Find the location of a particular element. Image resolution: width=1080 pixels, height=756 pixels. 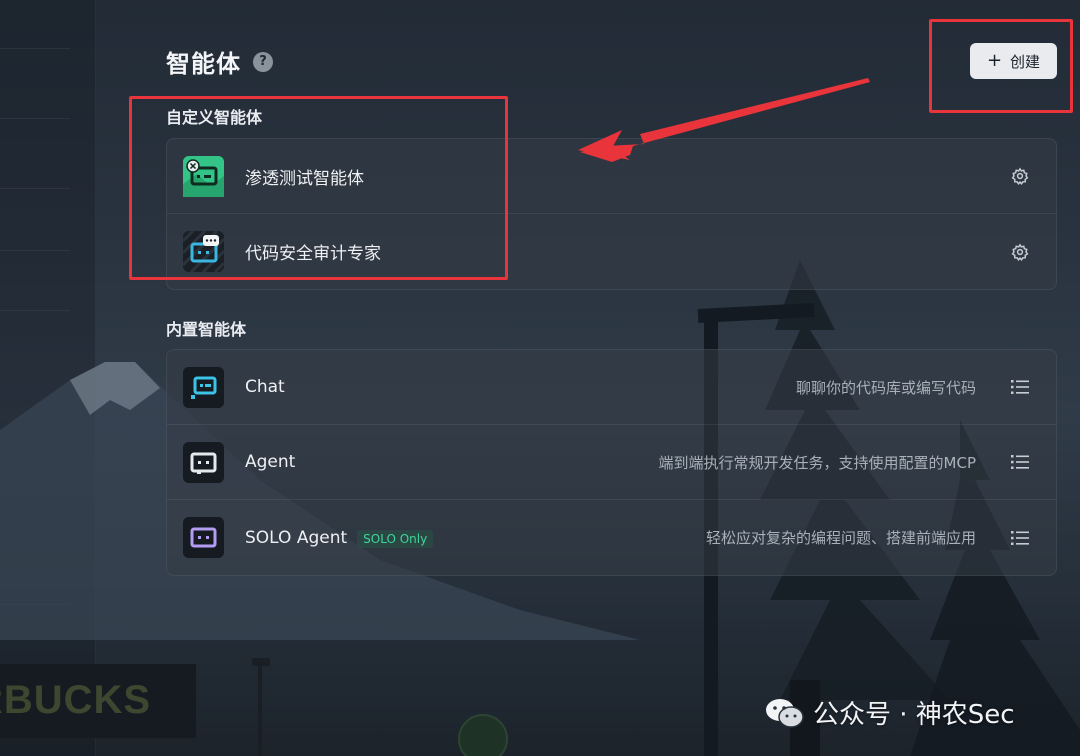

agent-description: 轻松应对复杂的编程问题、搭建前端应用 is located at coordinates (840, 538).